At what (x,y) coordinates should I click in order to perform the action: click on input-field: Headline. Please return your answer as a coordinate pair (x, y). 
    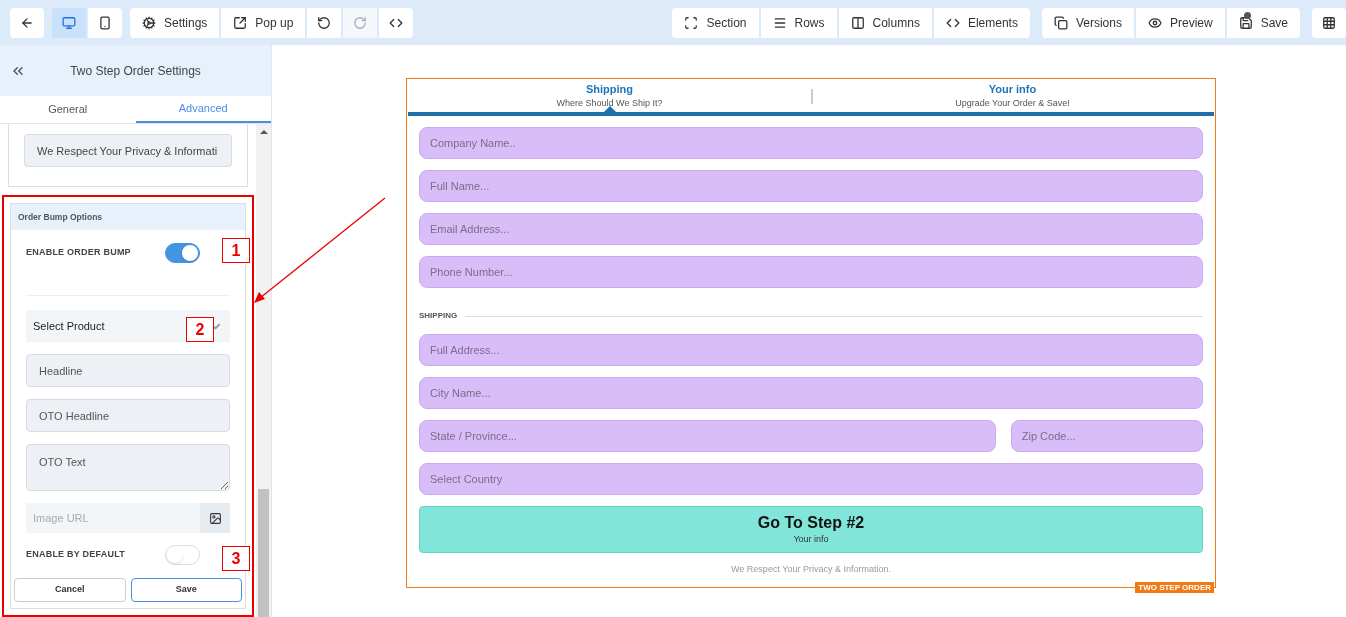
    Looking at the image, I should click on (128, 370).